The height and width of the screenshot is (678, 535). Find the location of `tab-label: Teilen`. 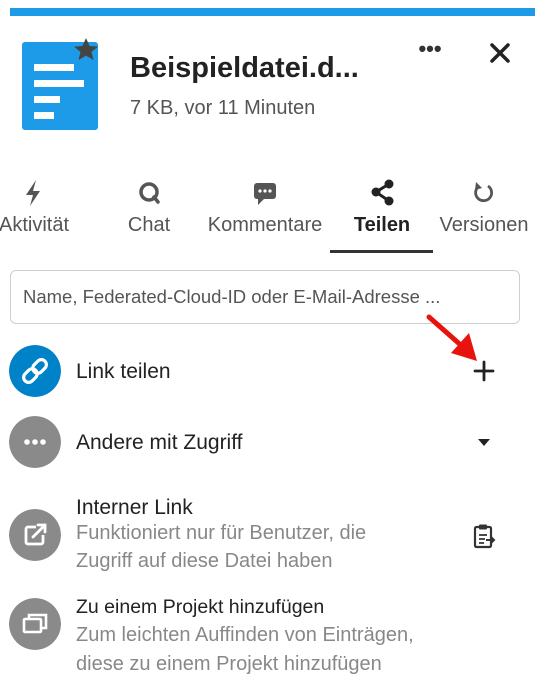

tab-label: Teilen is located at coordinates (382, 225).